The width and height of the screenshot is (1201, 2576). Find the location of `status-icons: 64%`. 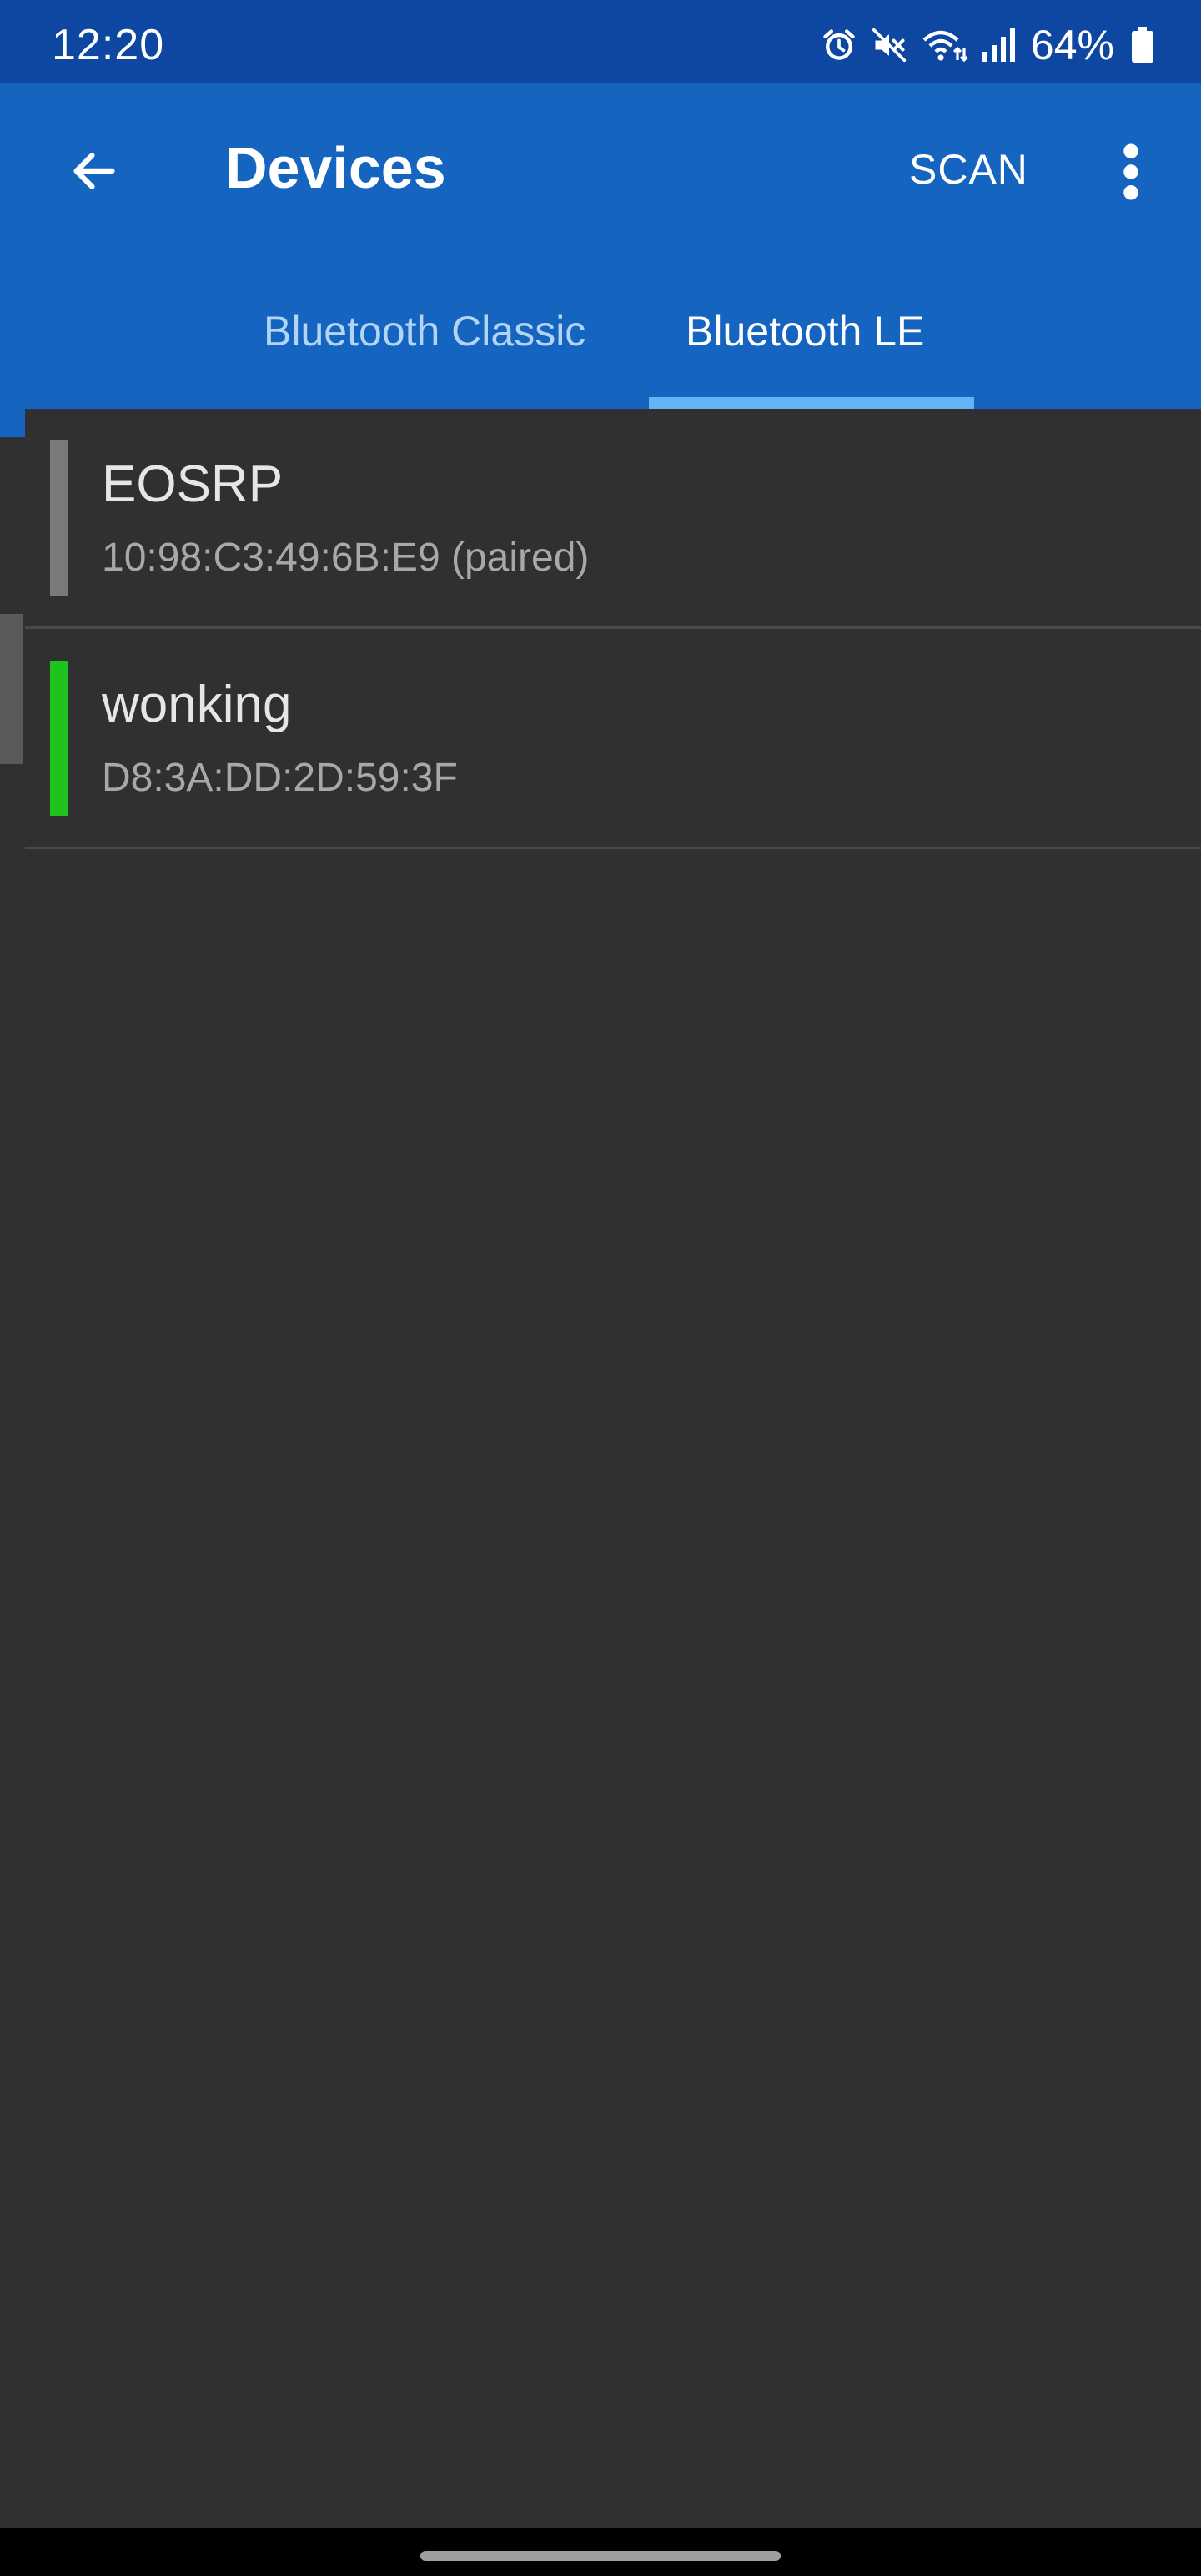

status-icons: 64% is located at coordinates (988, 45).